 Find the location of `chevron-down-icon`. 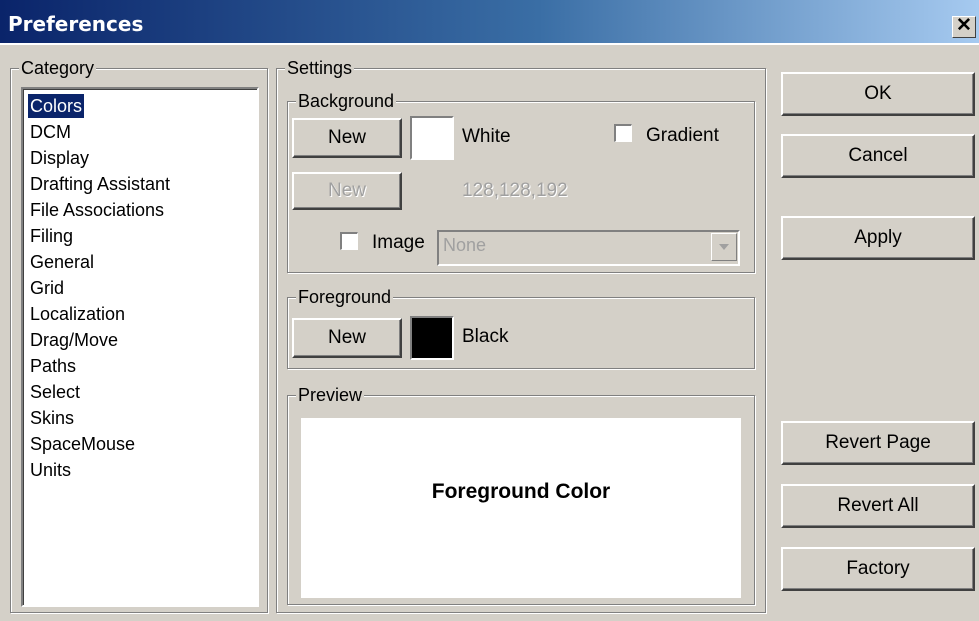

chevron-down-icon is located at coordinates (724, 247).